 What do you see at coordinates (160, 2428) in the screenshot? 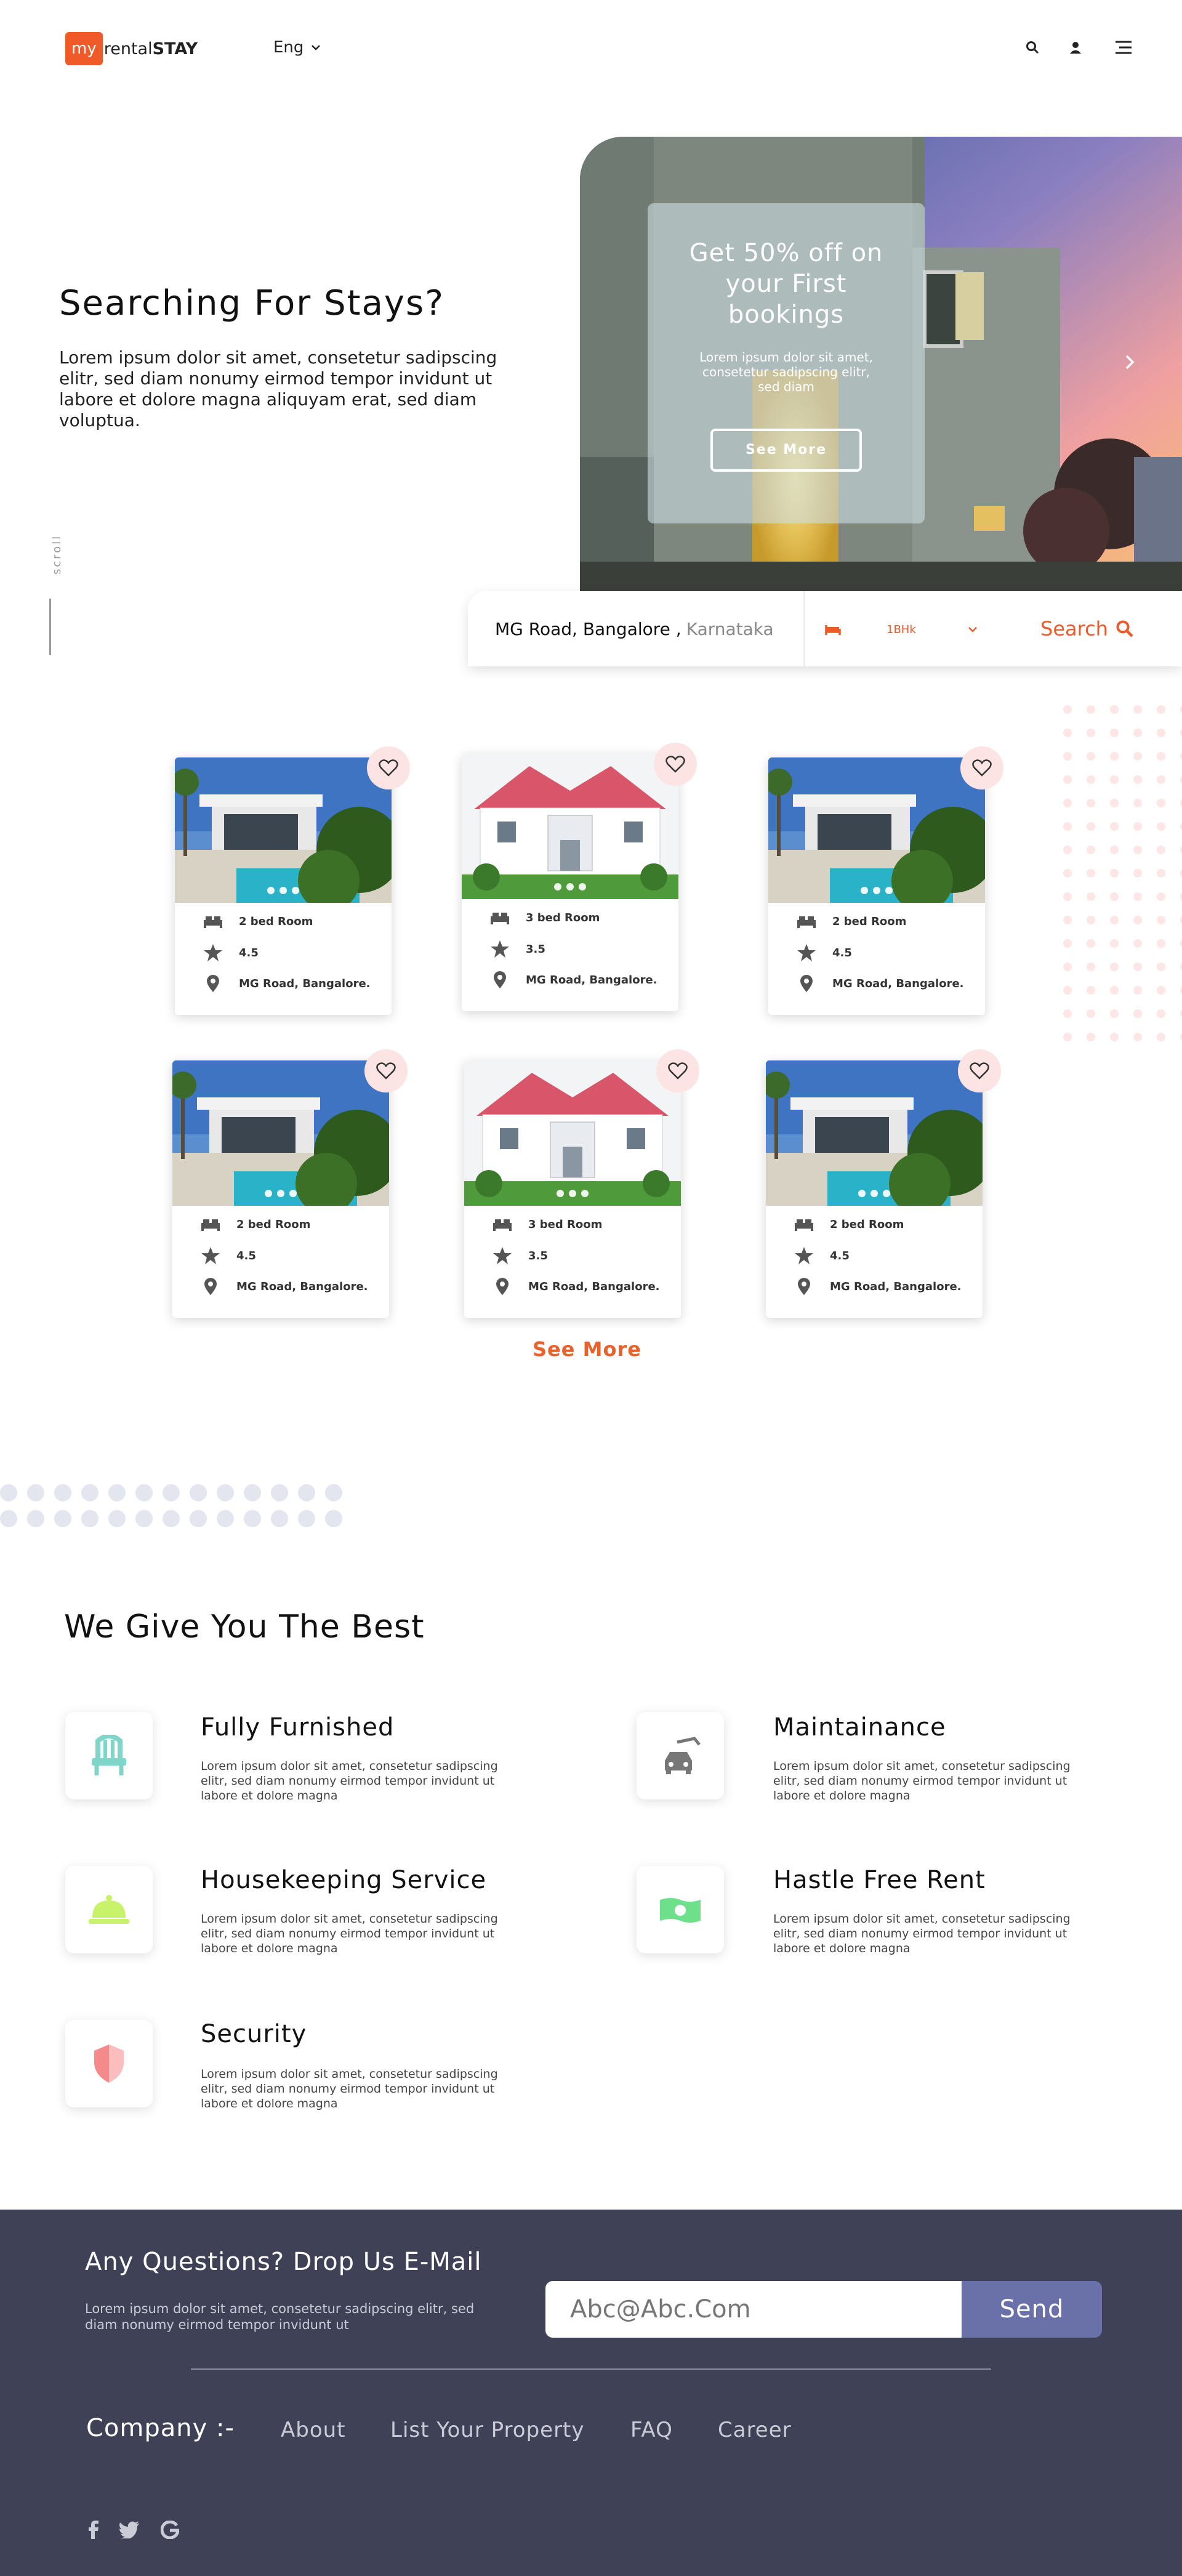
I see `company-label: Company :-` at bounding box center [160, 2428].